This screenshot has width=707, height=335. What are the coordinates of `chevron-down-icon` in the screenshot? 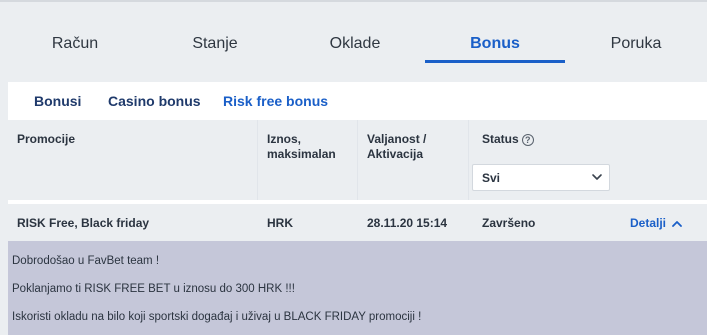 It's located at (597, 177).